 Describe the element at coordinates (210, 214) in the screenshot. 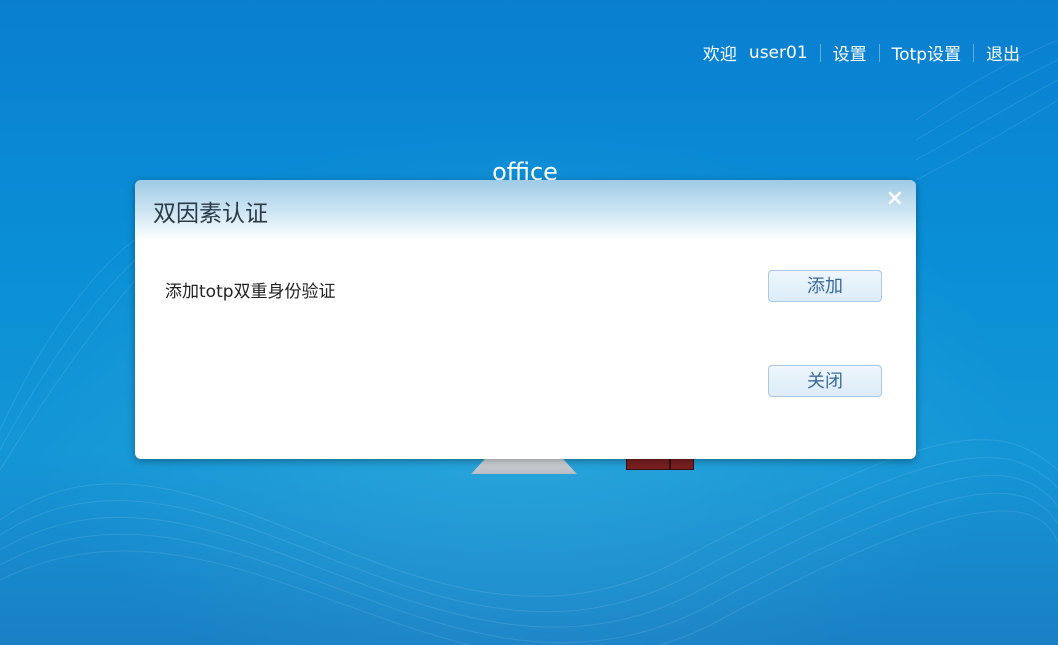

I see `dialog-title: 双因素认证` at that location.